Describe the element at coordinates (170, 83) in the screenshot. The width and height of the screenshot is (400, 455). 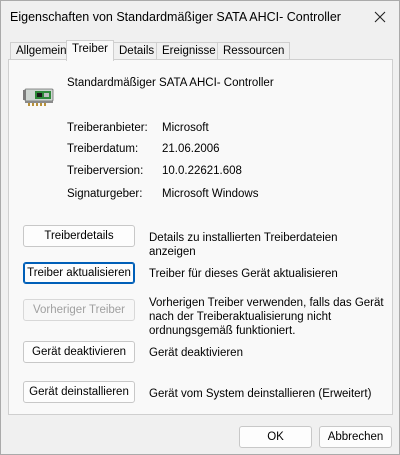
I see `device-name: Standardmäßiger SATA AHCI- Controller` at that location.